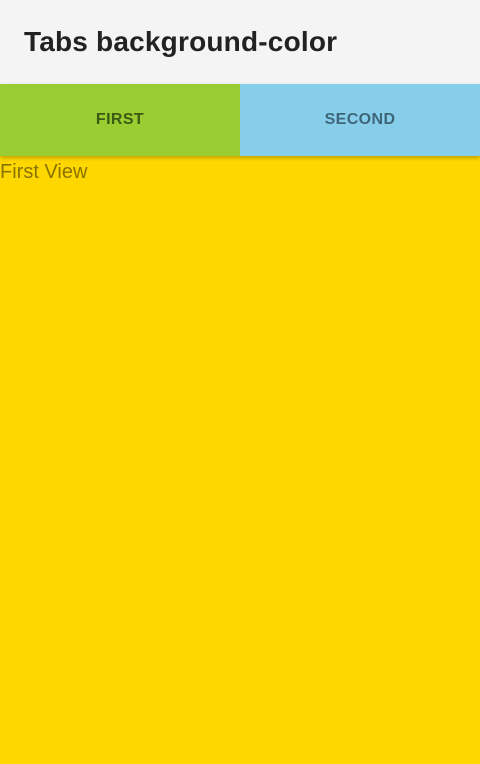 The height and width of the screenshot is (764, 480). I want to click on tab-bar: FIRST SECOND, so click(240, 120).